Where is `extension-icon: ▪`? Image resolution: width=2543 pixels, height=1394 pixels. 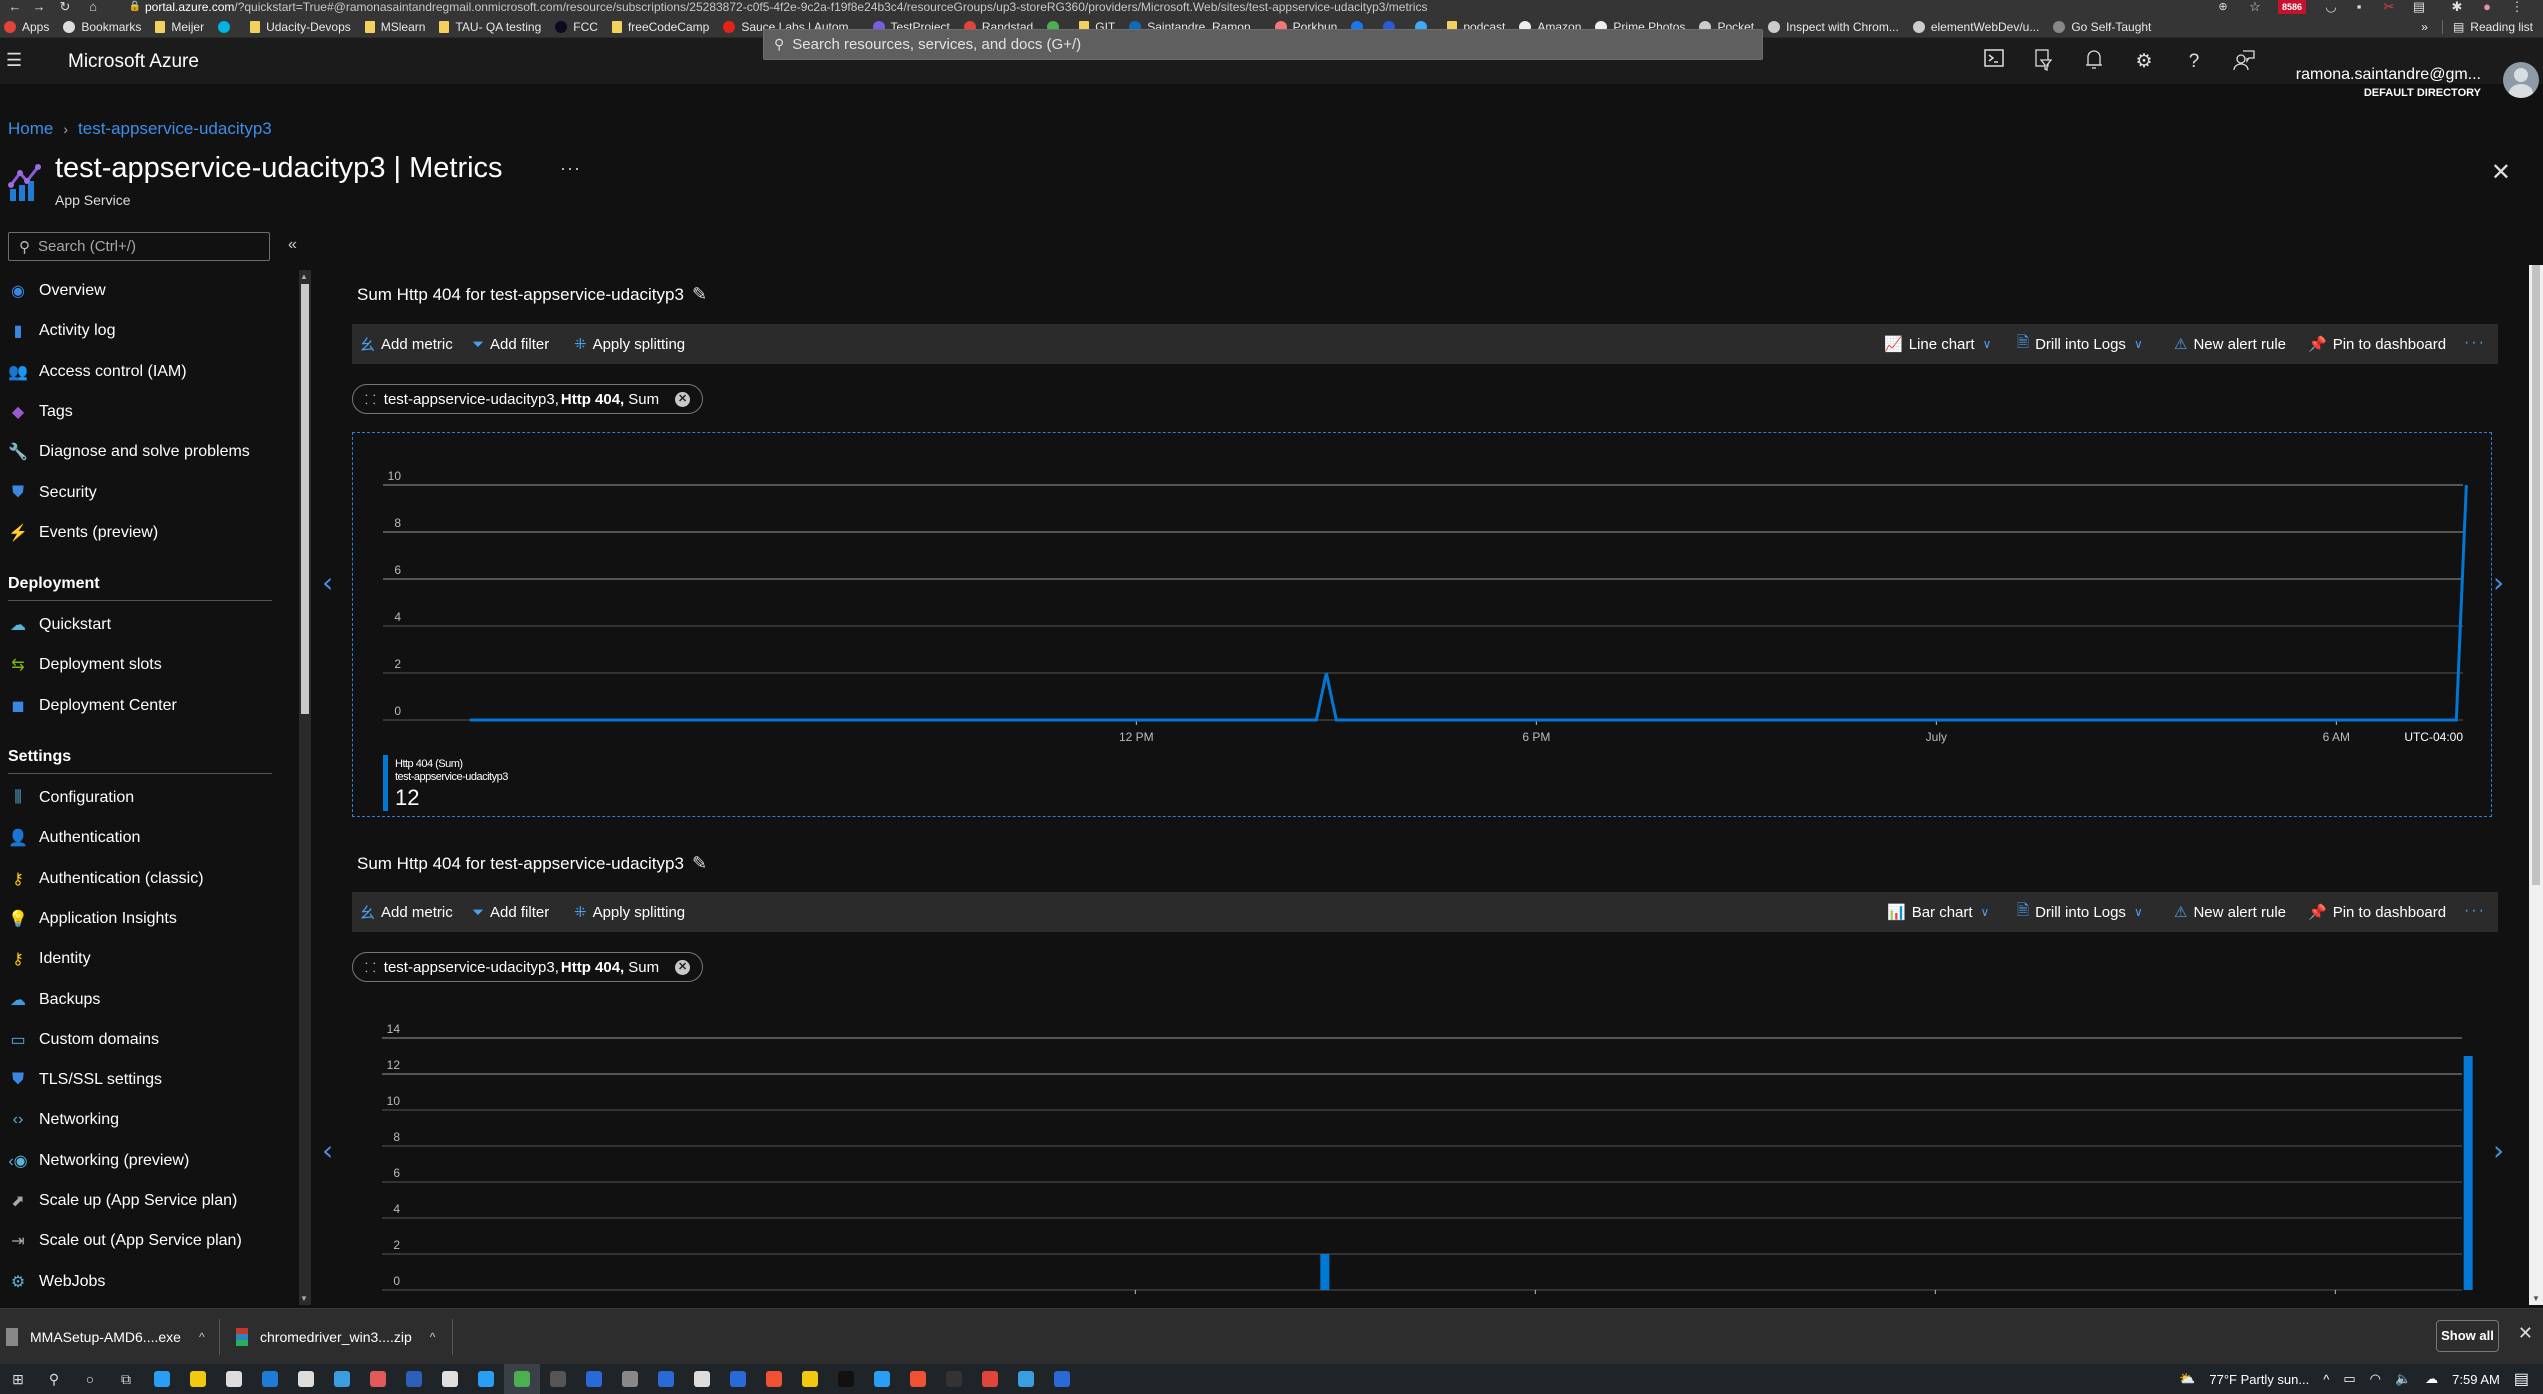 extension-icon: ▪ is located at coordinates (2359, 7).